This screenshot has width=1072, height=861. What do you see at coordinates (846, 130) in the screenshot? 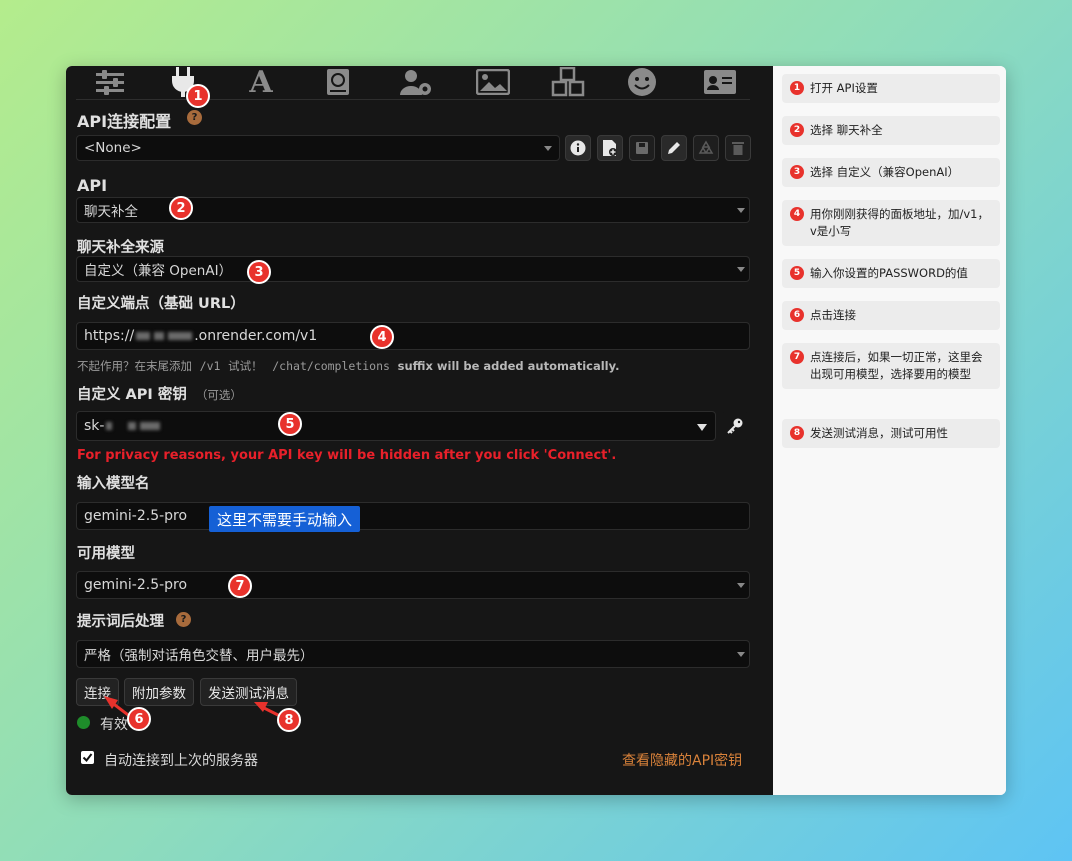
I see `step-text: 选择 聊天补全` at bounding box center [846, 130].